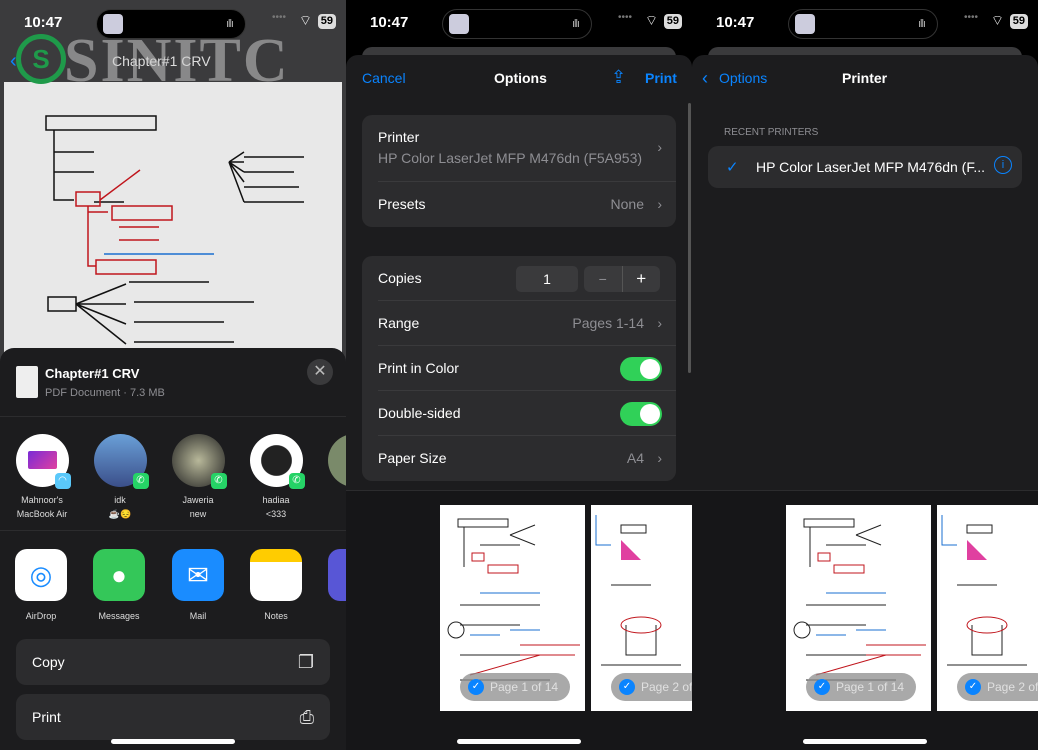 This screenshot has width=1038, height=750. I want to click on close-button: ✕, so click(320, 372).